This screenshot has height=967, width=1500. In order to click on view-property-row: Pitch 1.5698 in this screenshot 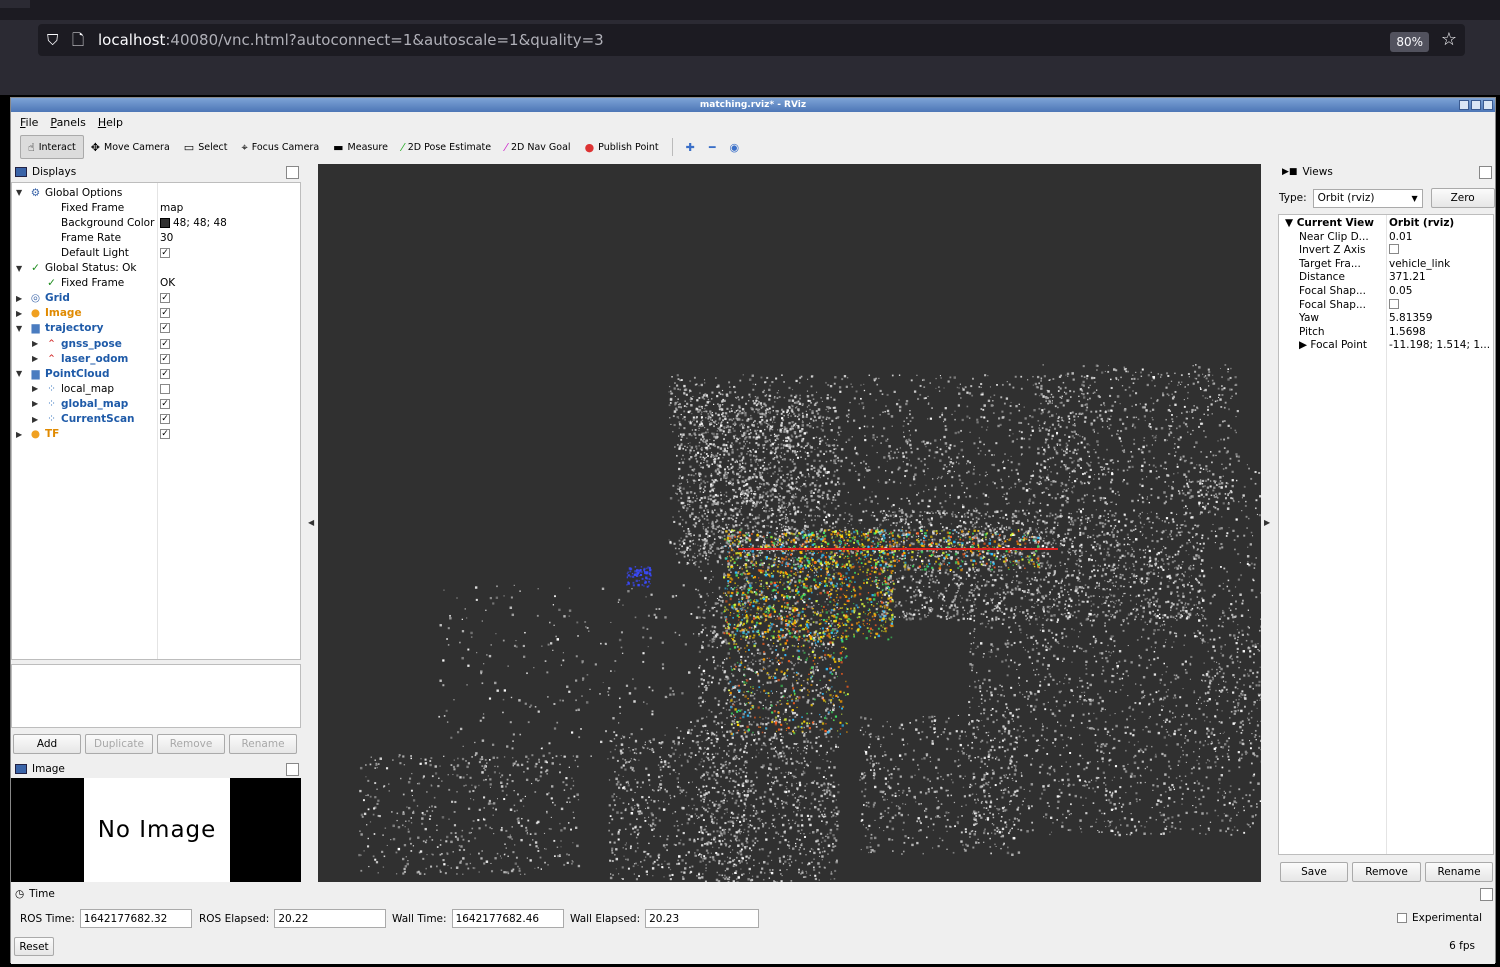, I will do `click(1386, 333)`.